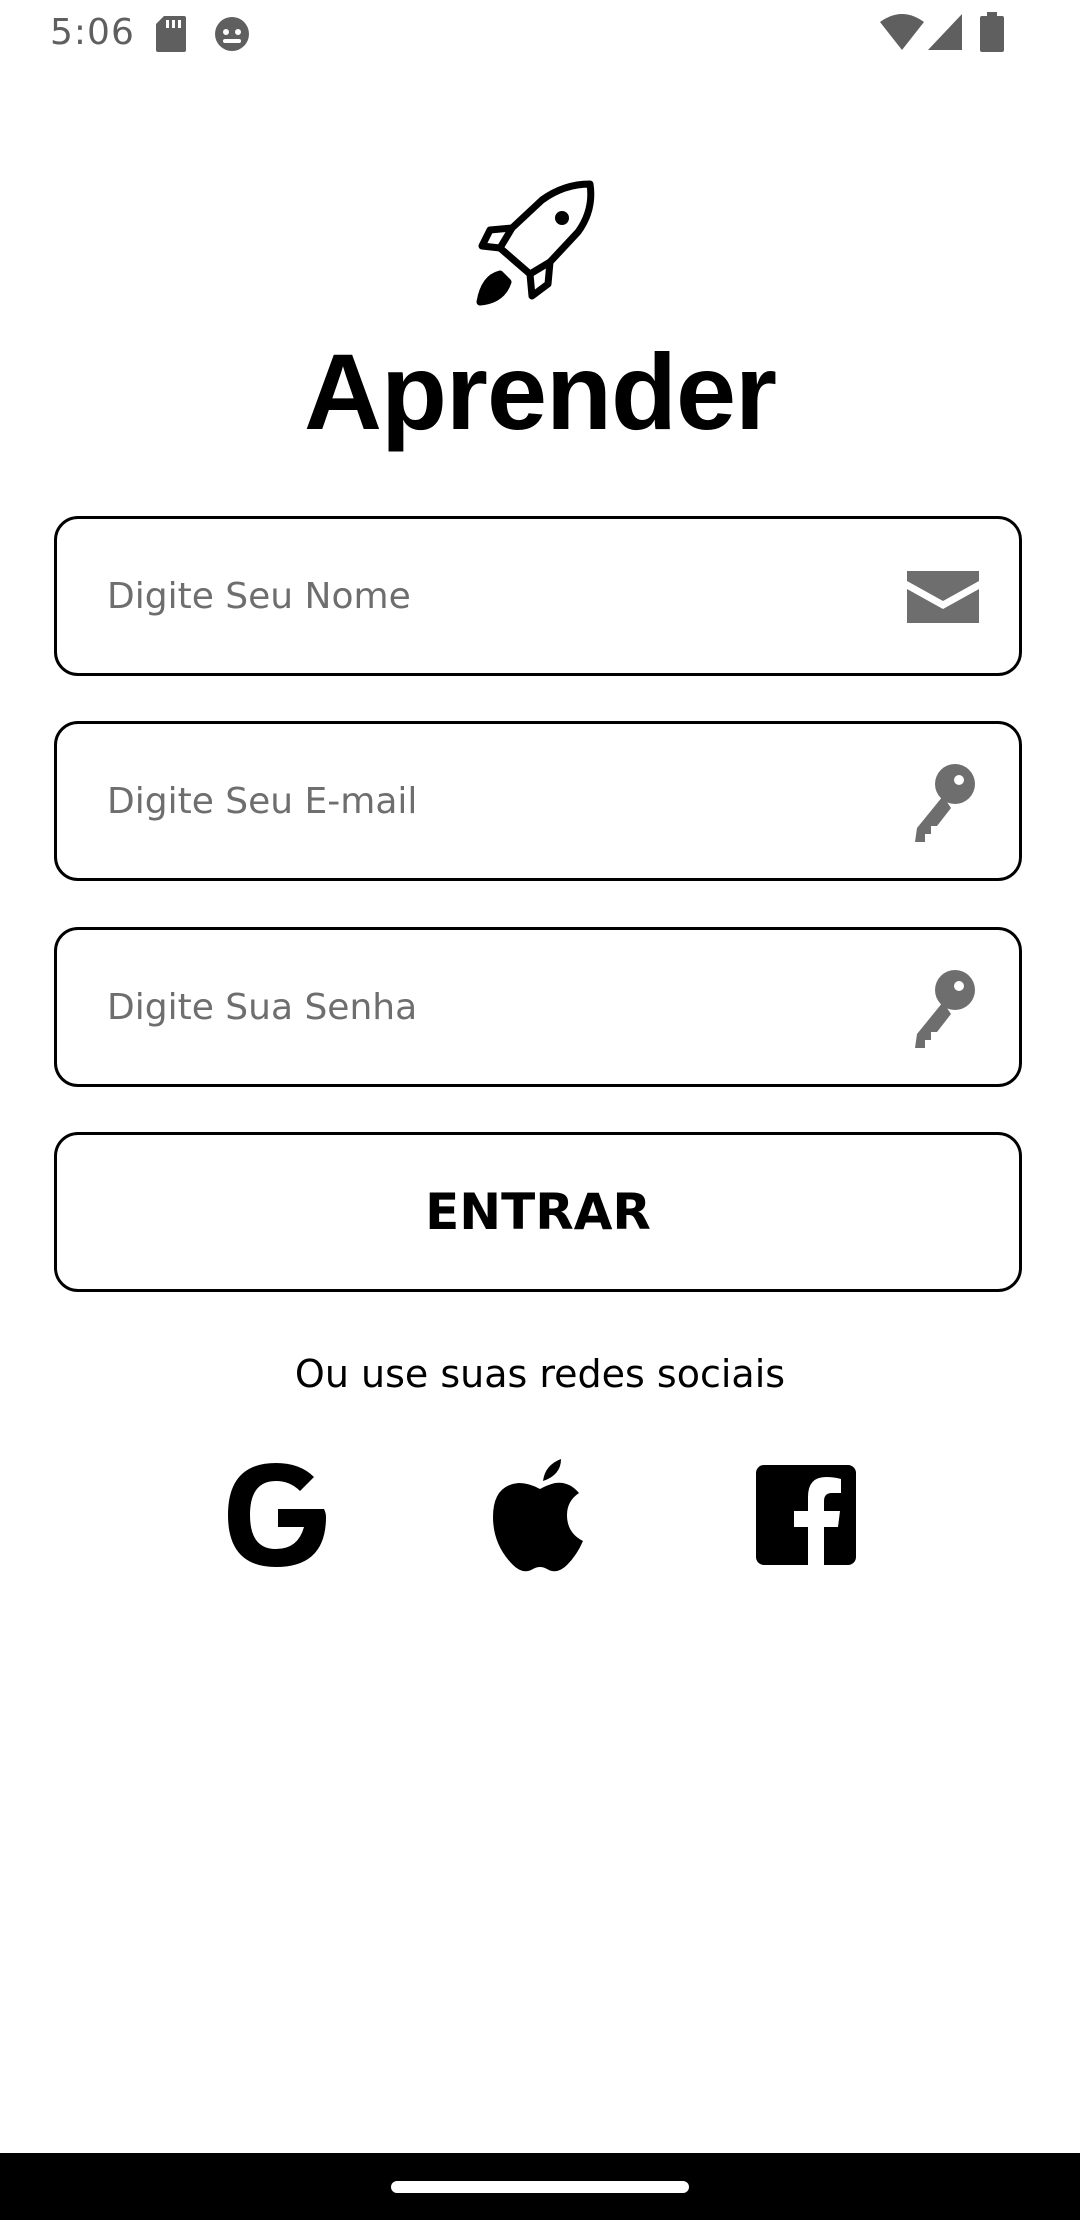 This screenshot has width=1080, height=2220. I want to click on enter-button: ENTRAR, so click(538, 1212).